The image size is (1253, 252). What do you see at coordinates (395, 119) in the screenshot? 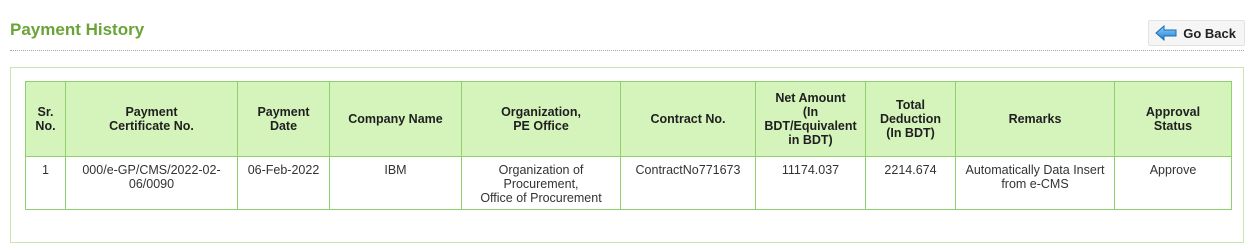
I see `col-header-company-name: Company Name` at bounding box center [395, 119].